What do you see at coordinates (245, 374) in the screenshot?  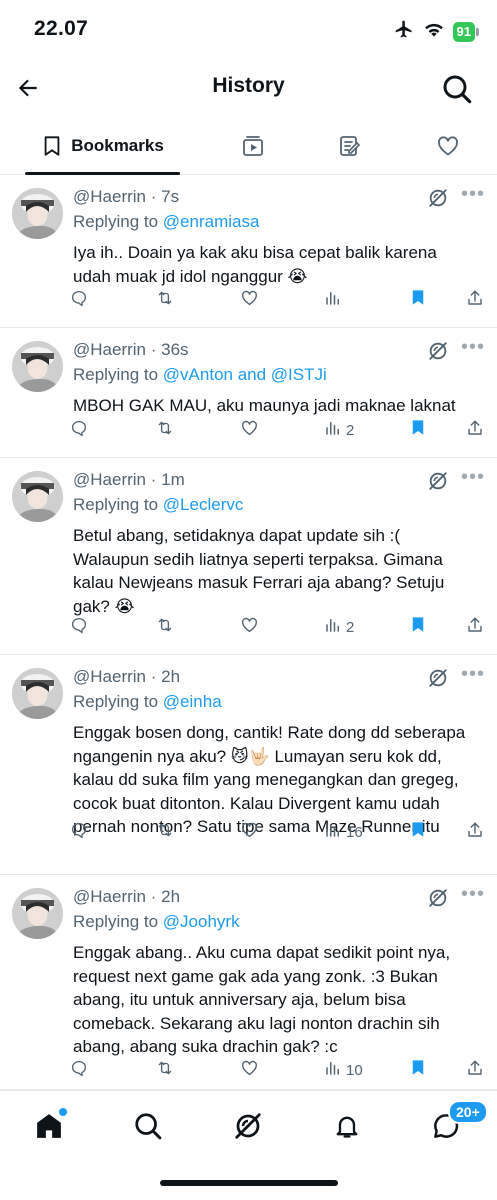 I see `replying-to-handle: @vAnton and @ISTJi` at bounding box center [245, 374].